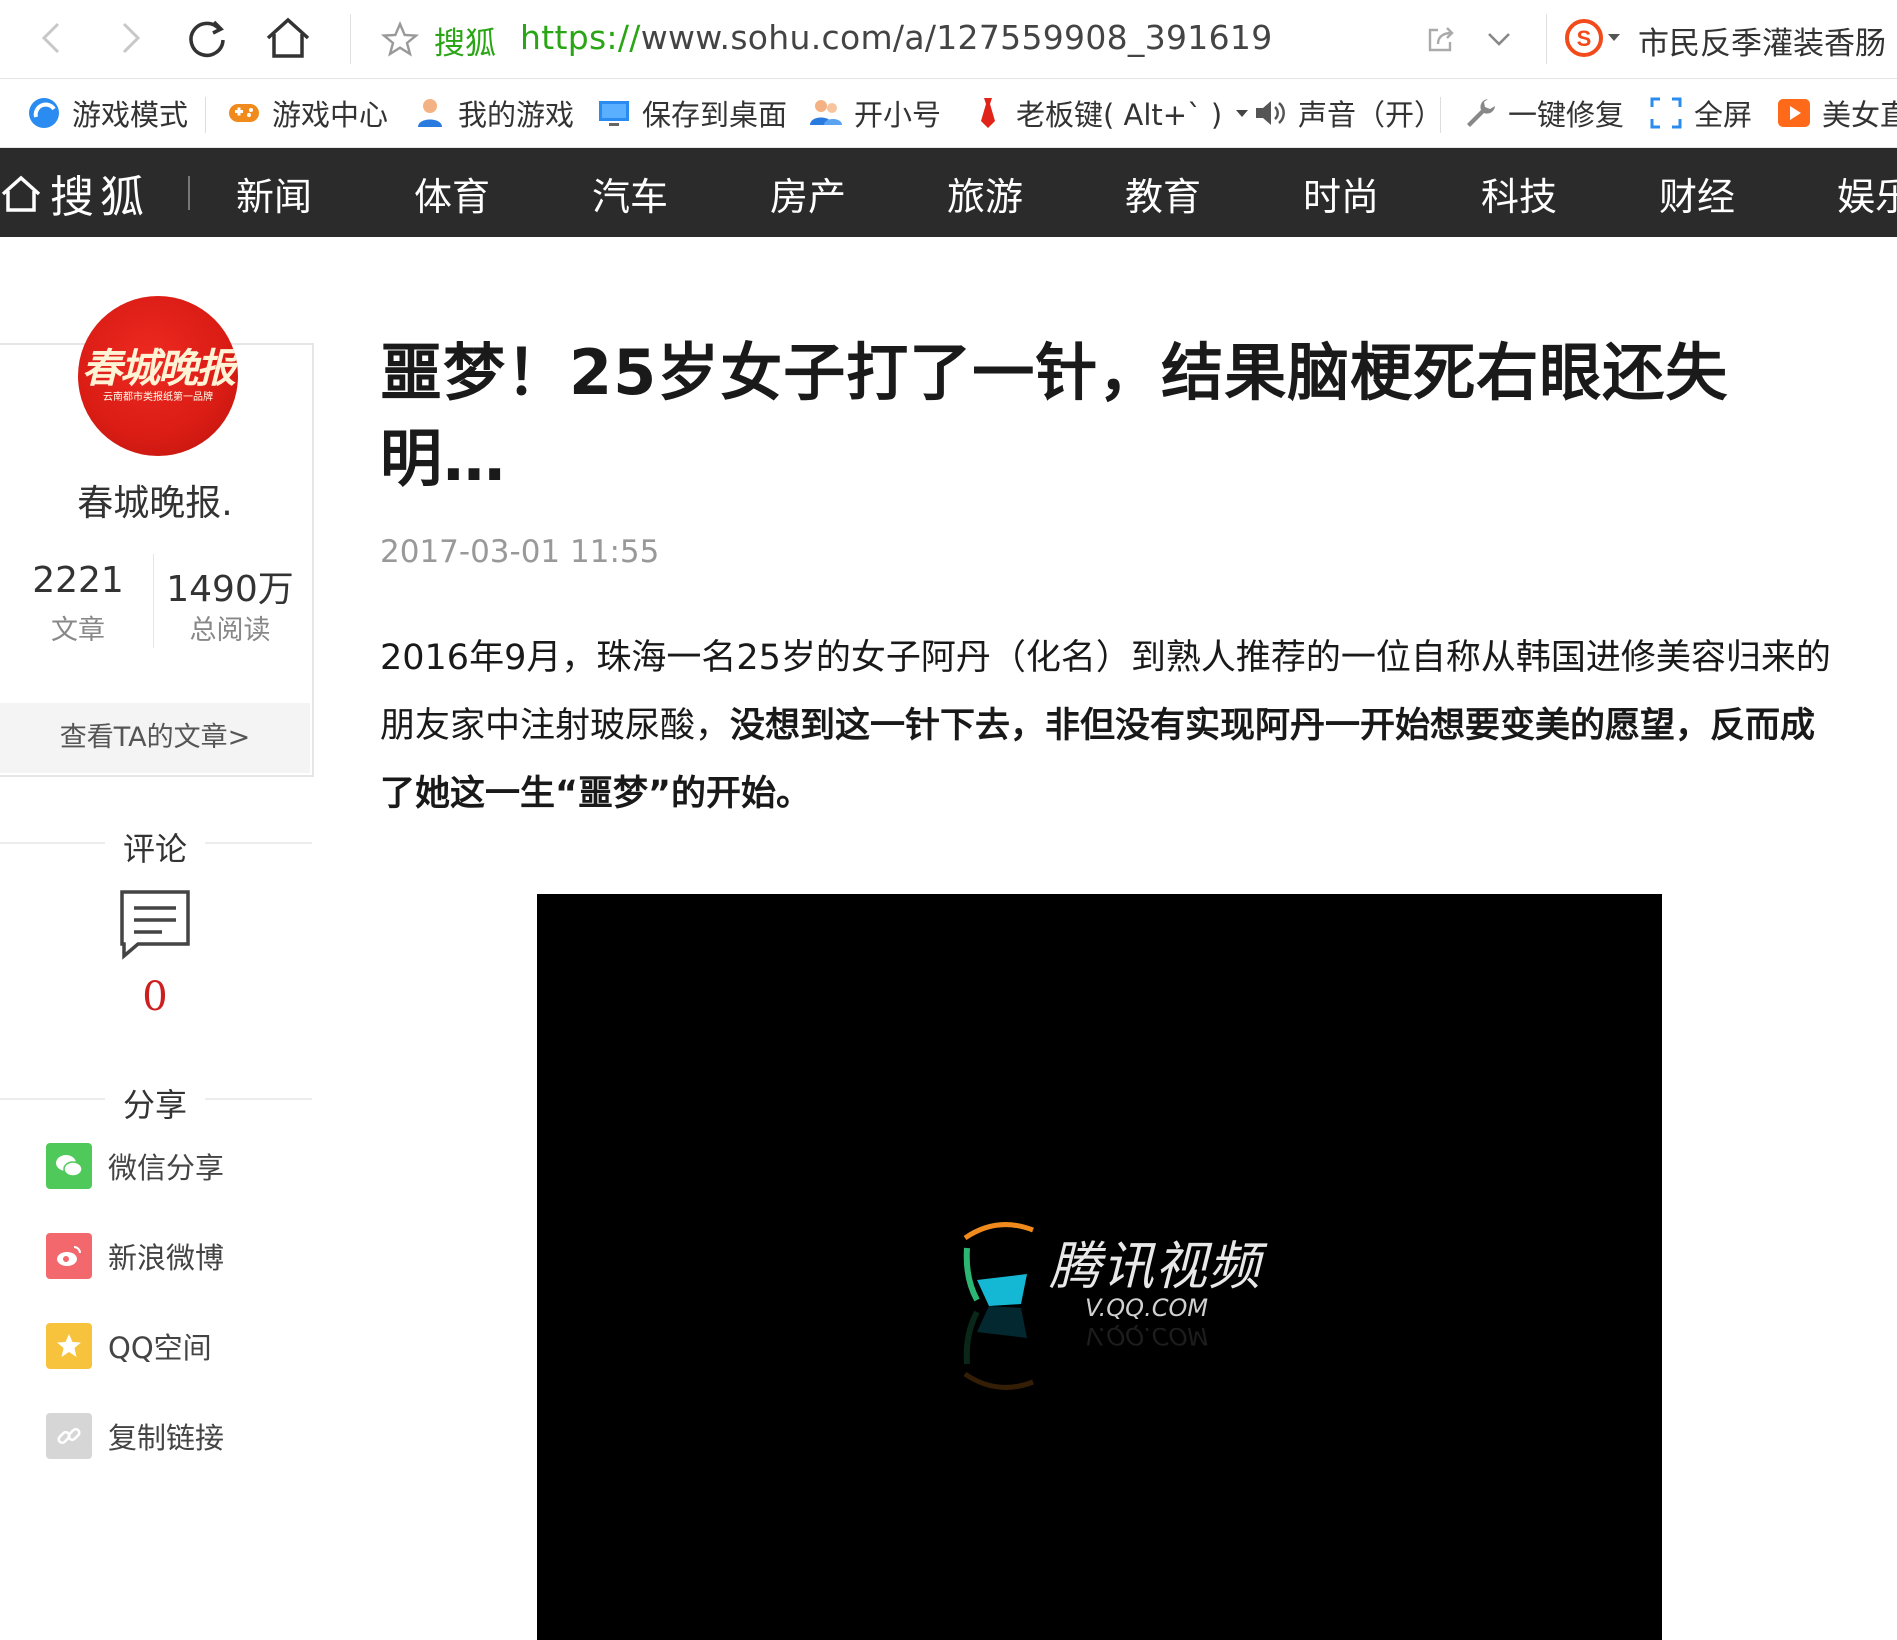 The height and width of the screenshot is (1640, 1897). What do you see at coordinates (715, 115) in the screenshot?
I see `toolbar-label: 保存到桌面` at bounding box center [715, 115].